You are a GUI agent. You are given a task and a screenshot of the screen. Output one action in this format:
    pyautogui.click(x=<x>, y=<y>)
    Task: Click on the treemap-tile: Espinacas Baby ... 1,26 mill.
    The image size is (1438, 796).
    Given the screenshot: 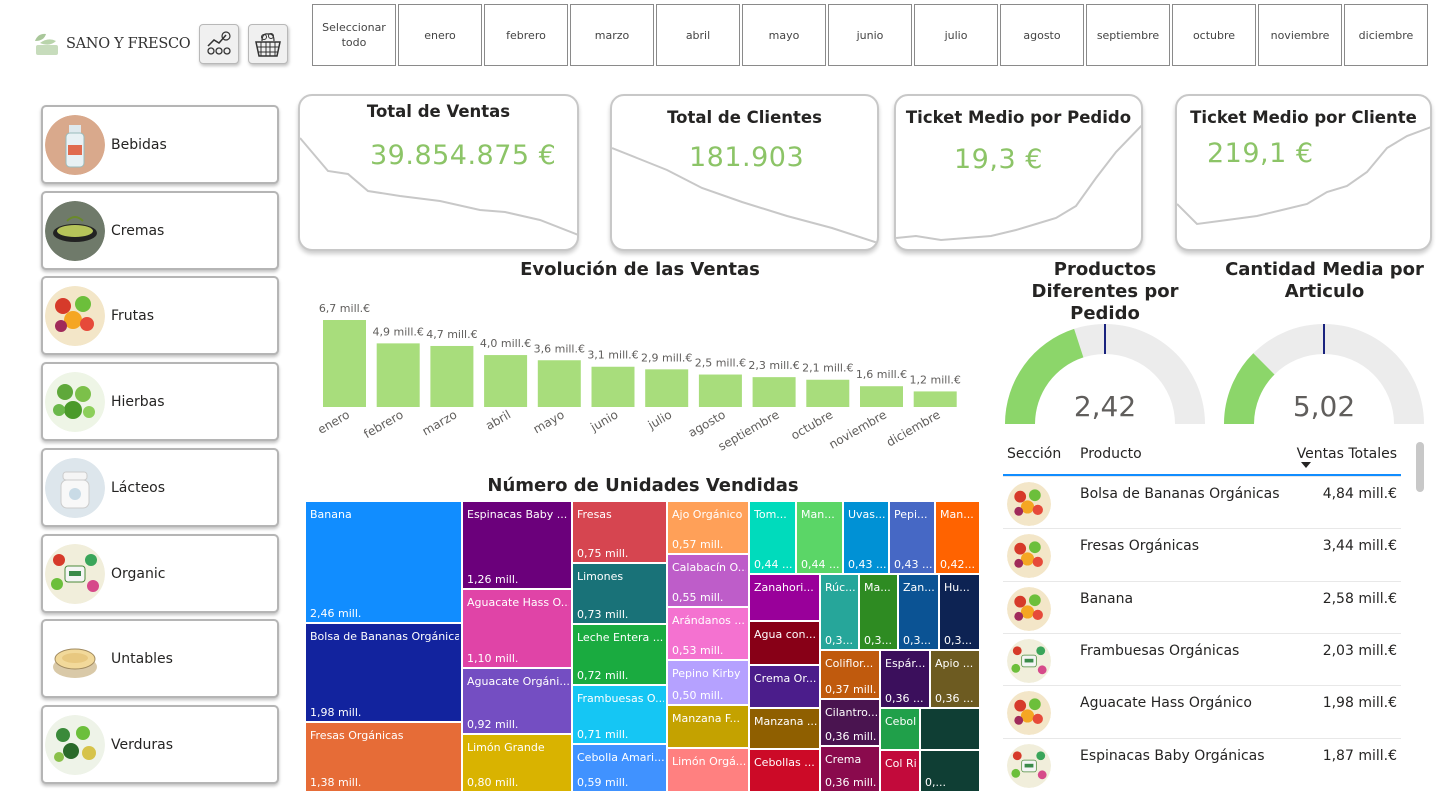 What is the action you would take?
    pyautogui.click(x=517, y=545)
    